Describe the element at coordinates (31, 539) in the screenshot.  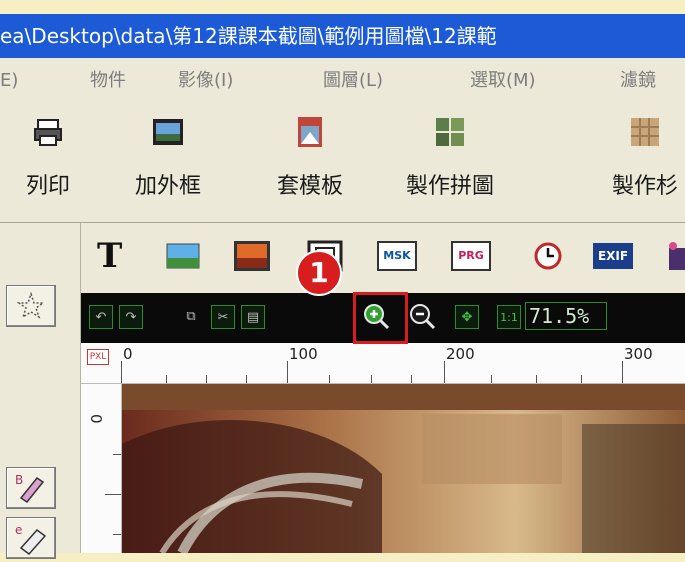
I see `eraser-icon: e` at that location.